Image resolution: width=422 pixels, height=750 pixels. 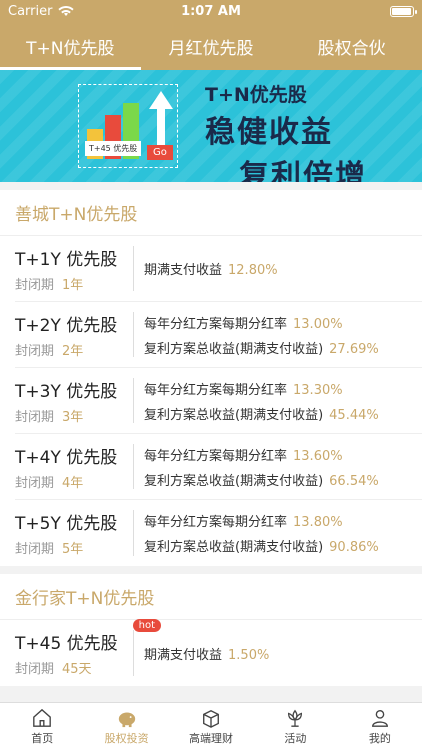 I want to click on status-bar: Carrier 1:07 AM, so click(x=211, y=11).